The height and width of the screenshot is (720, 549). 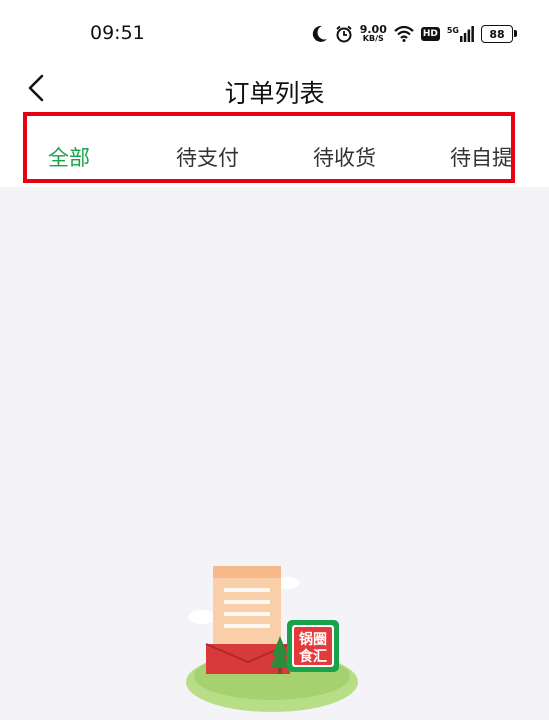 I want to click on brand-sign-text: 锅圈, so click(x=313, y=640).